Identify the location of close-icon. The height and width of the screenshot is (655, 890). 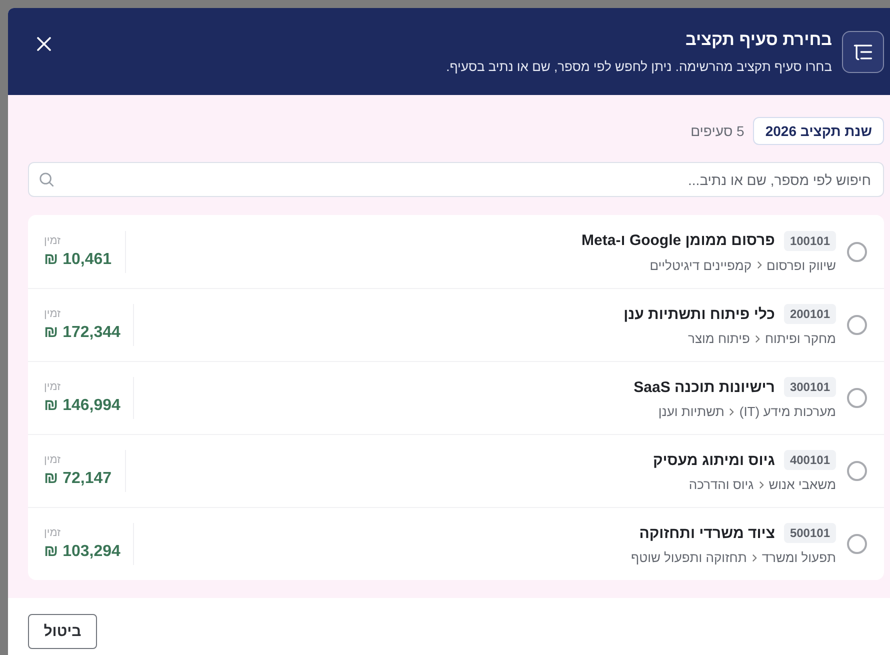
(44, 44).